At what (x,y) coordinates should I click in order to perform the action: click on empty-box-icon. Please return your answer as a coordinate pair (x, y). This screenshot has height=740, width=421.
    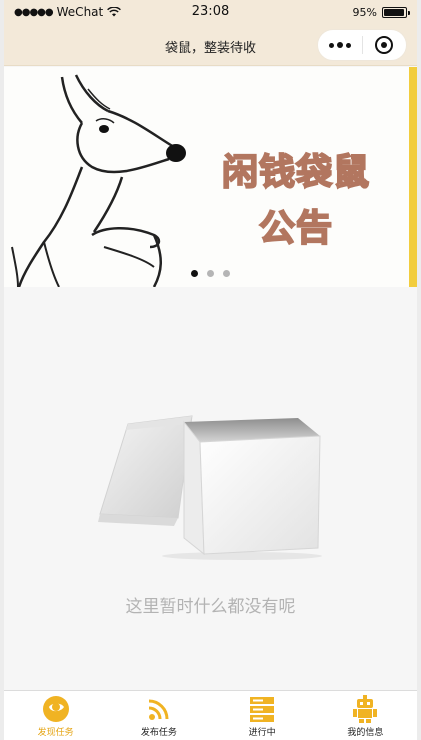
    Looking at the image, I should click on (210, 487).